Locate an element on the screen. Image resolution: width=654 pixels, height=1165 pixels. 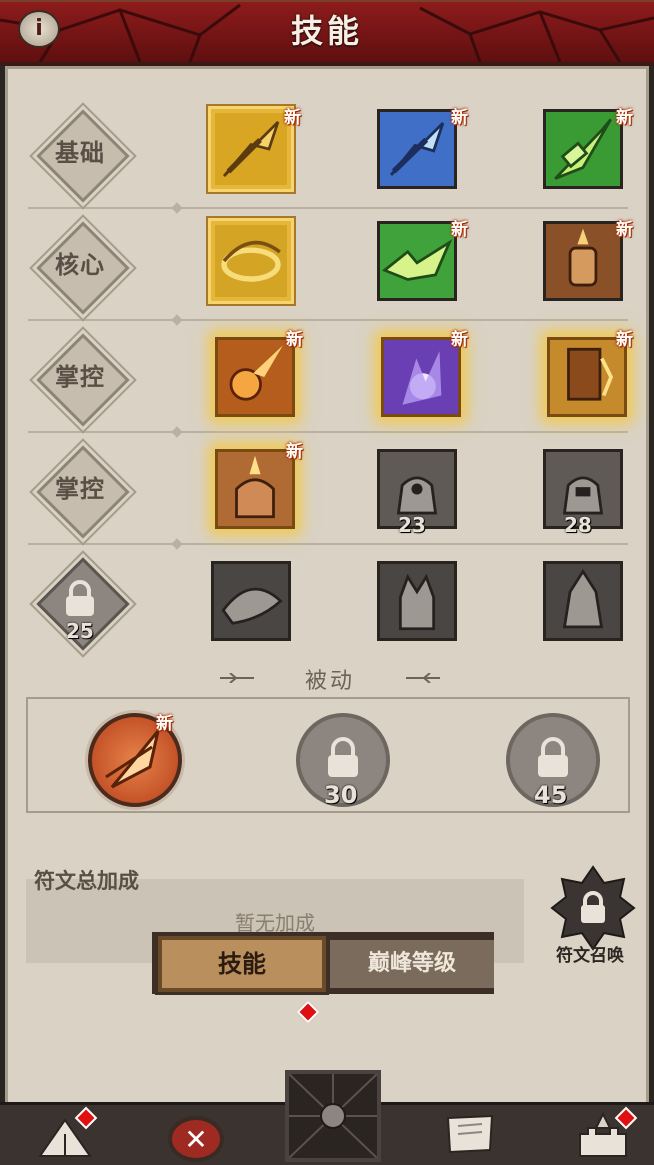
passive-lock-level: 30 is located at coordinates (341, 795).